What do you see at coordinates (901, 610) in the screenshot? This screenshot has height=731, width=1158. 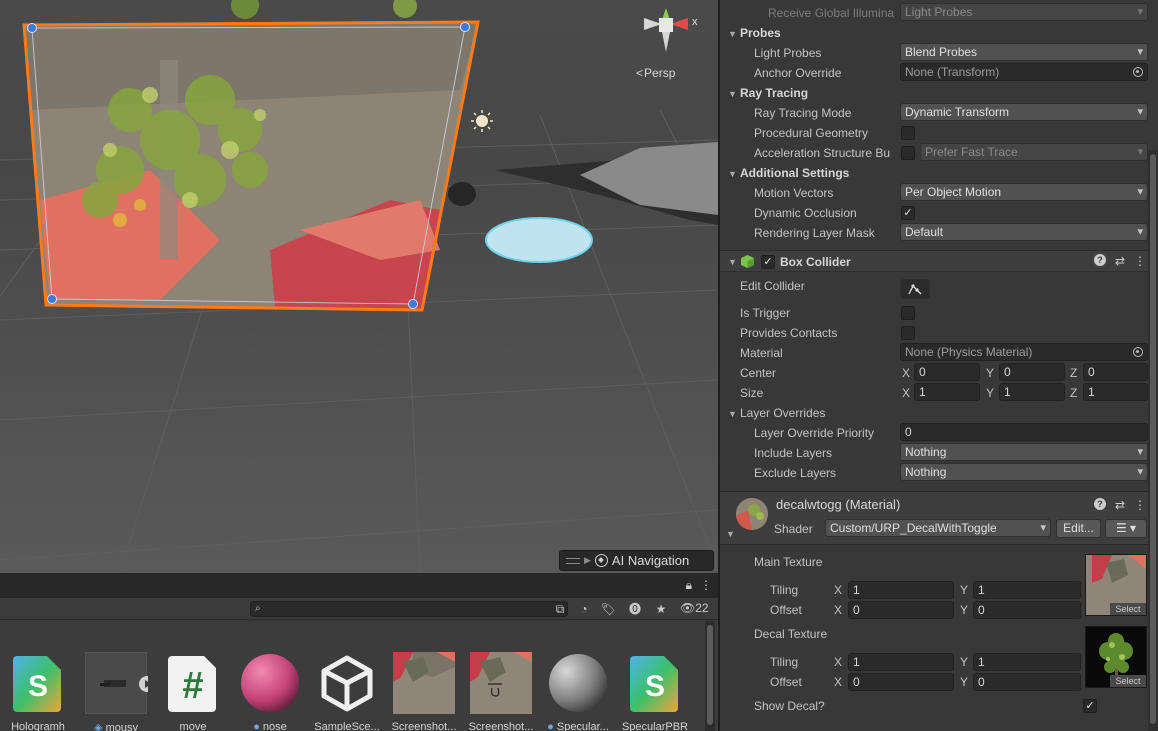 I see `main-offset-x-field: 0` at bounding box center [901, 610].